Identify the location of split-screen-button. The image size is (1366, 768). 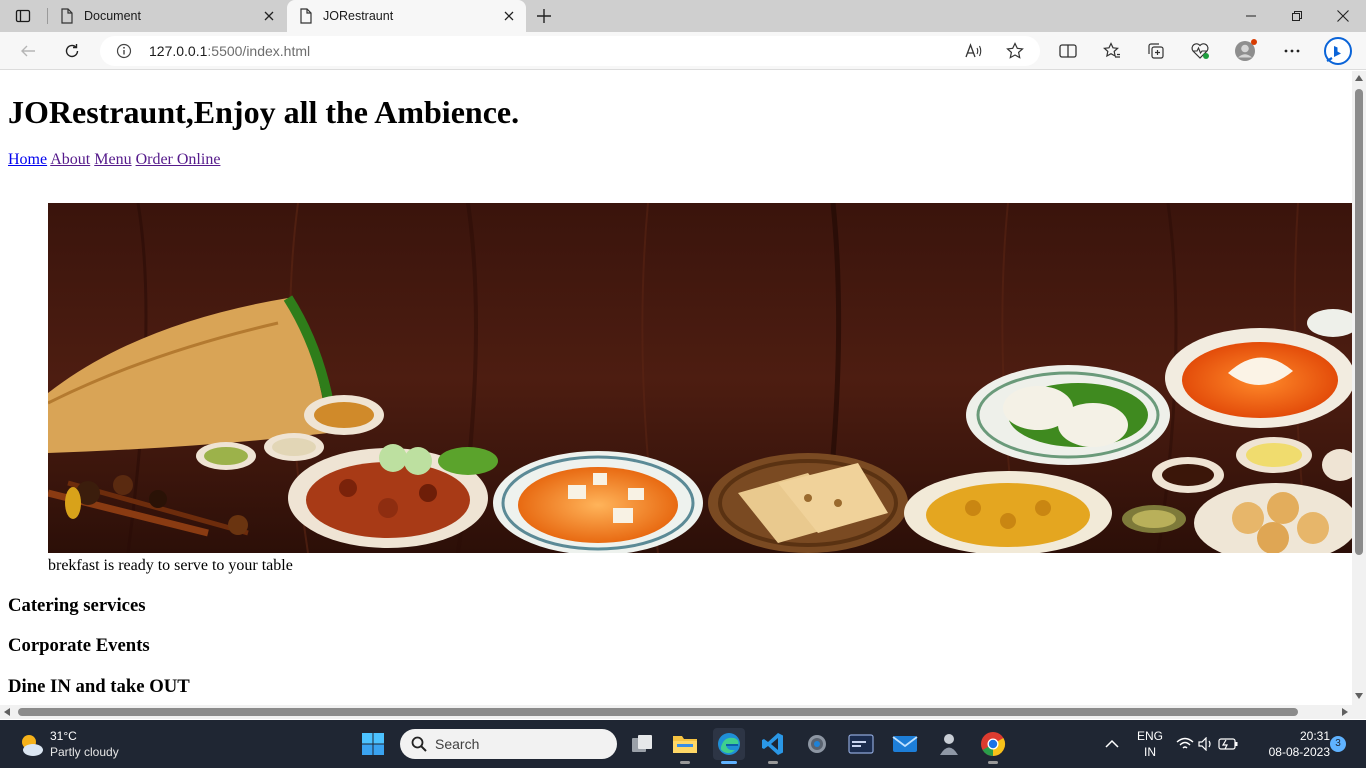
(1068, 51).